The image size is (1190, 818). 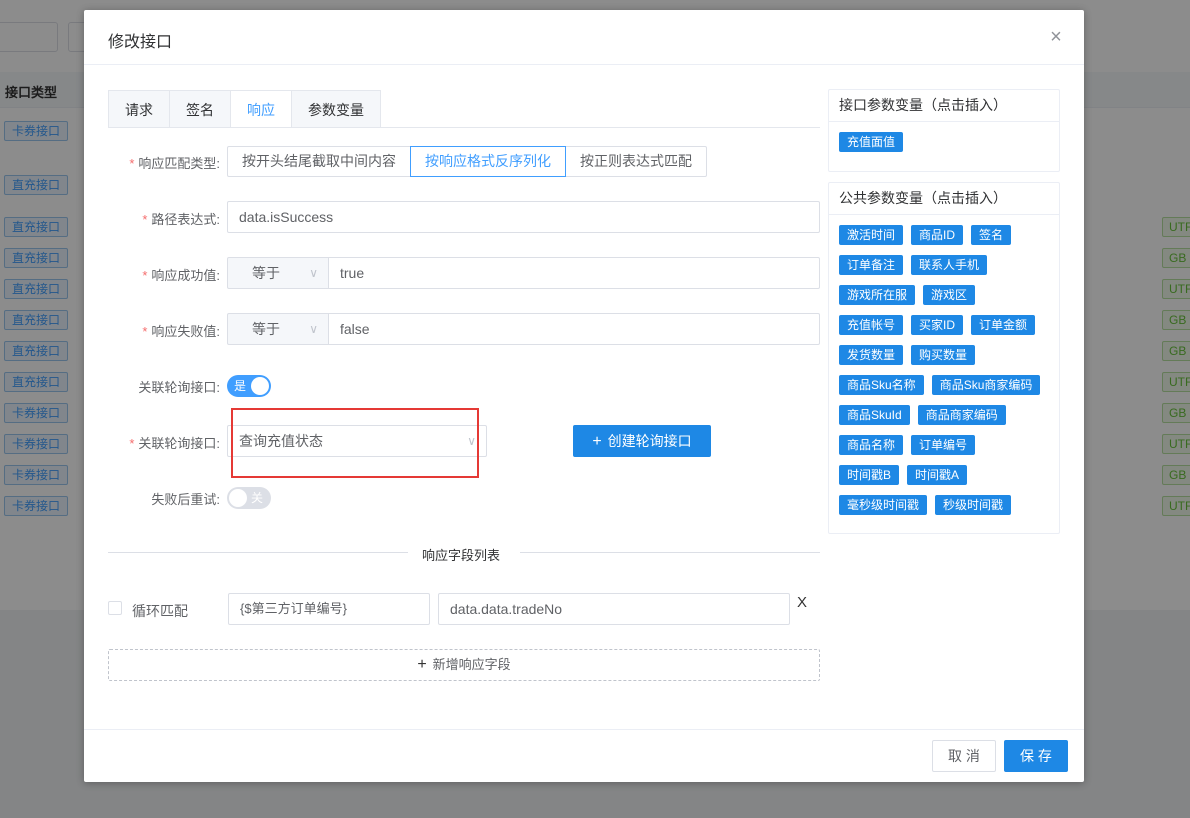 I want to click on success-value-input: true, so click(x=574, y=273).